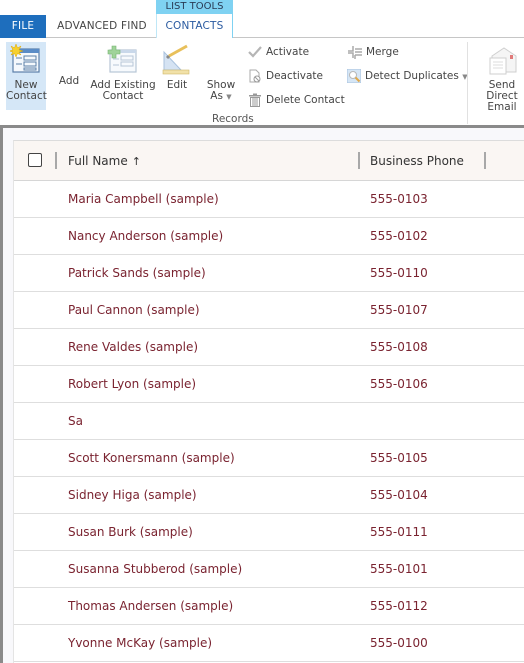 The height and width of the screenshot is (663, 524). I want to click on contact-name-link: Patrick Sands (sample), so click(137, 273).